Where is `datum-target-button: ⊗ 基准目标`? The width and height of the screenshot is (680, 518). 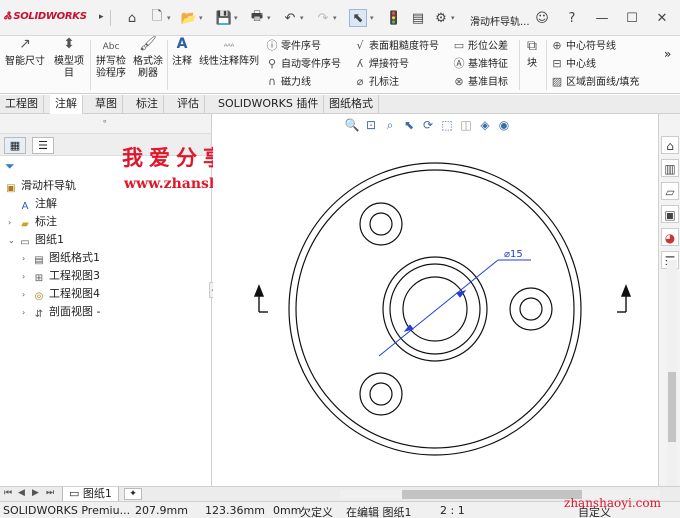 datum-target-button: ⊗ 基准目标 is located at coordinates (480, 82).